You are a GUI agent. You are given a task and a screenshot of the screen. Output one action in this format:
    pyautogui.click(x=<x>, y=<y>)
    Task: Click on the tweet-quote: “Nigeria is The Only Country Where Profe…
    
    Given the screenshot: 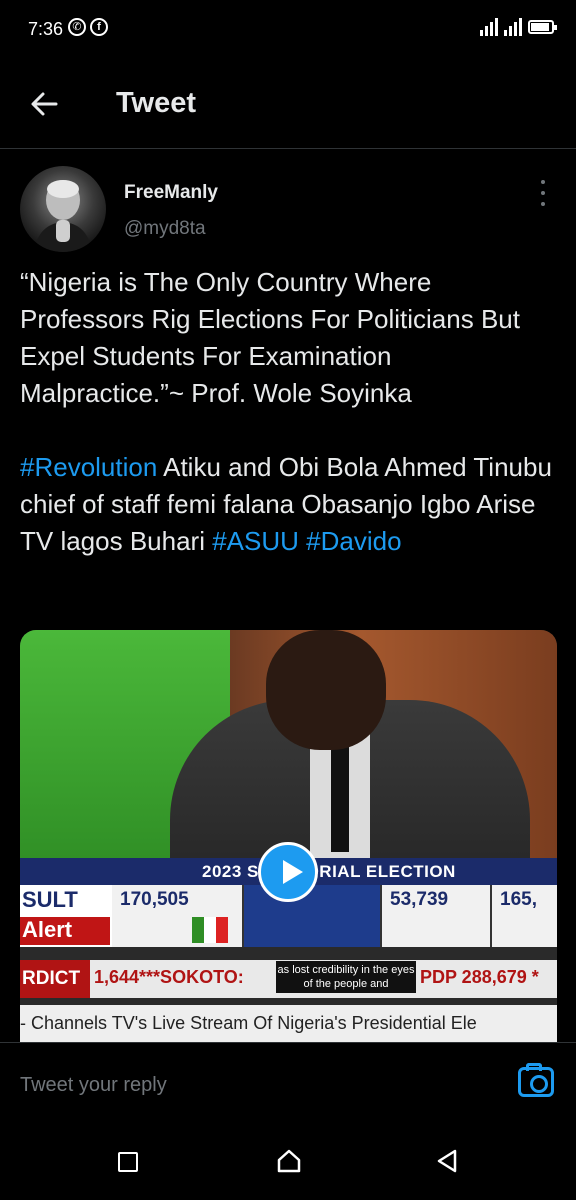 What is the action you would take?
    pyautogui.click(x=270, y=337)
    